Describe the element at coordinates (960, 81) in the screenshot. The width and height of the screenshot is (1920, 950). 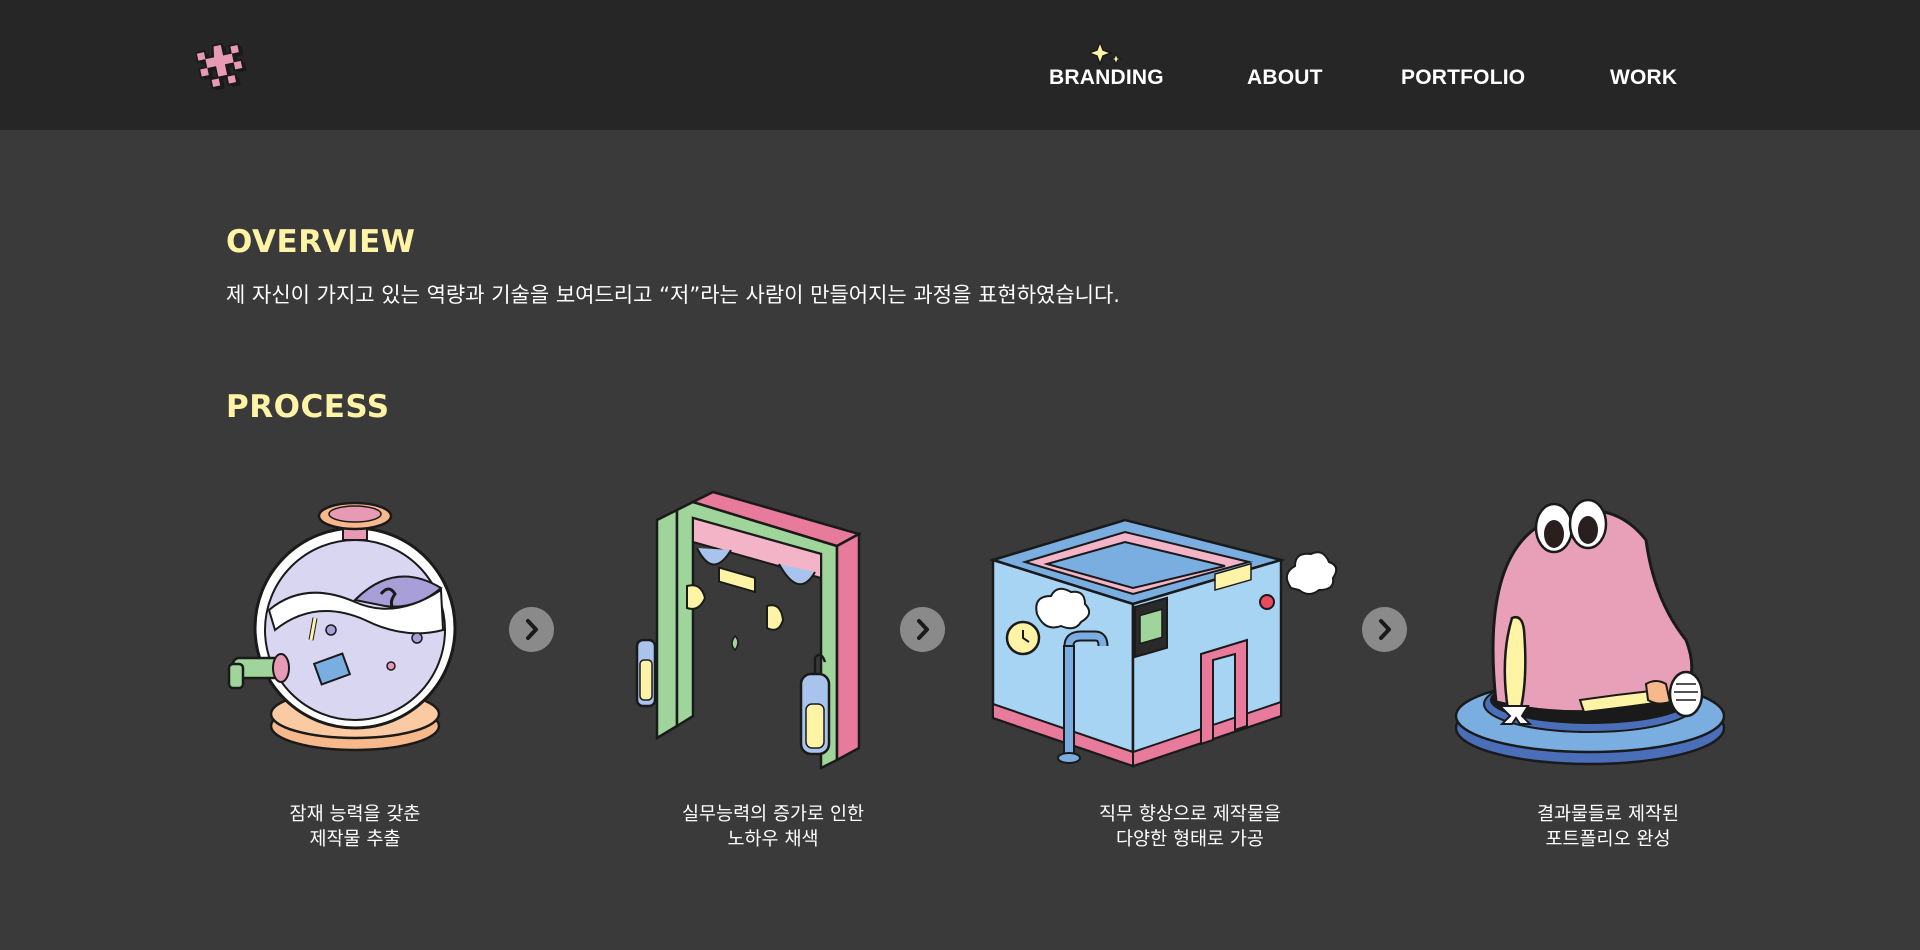
I see `main-nav: BRANDING ABOUT PORTFOLIO WORK` at that location.